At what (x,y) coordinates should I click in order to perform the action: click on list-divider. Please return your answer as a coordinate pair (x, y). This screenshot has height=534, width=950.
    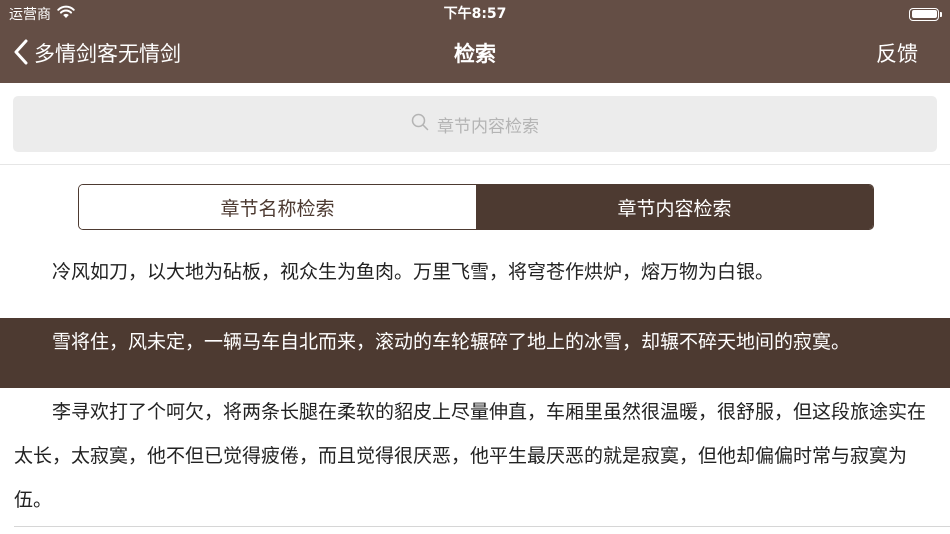
    Looking at the image, I should click on (482, 526).